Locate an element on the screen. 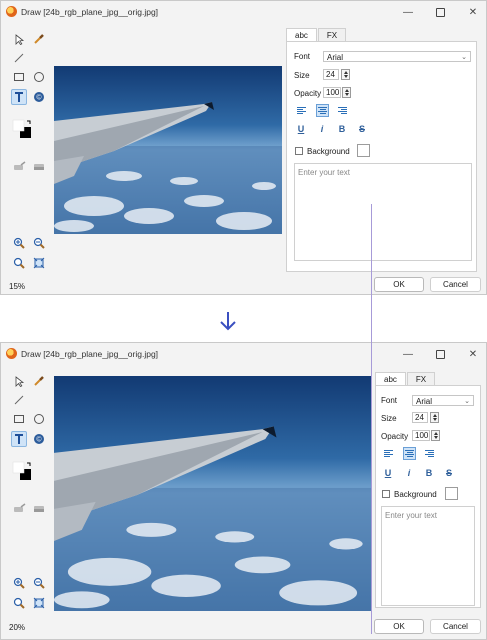 This screenshot has height=640, width=487. zoom-level: 20% is located at coordinates (17, 627).